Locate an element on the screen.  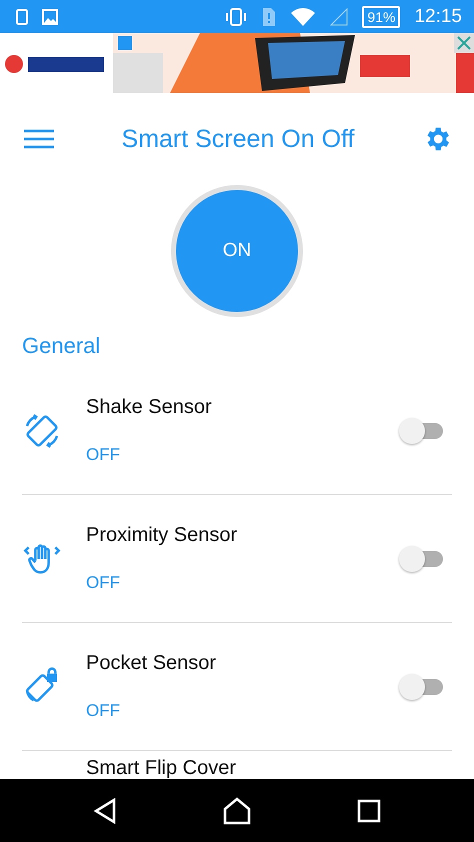
recents-icon is located at coordinates (369, 810).